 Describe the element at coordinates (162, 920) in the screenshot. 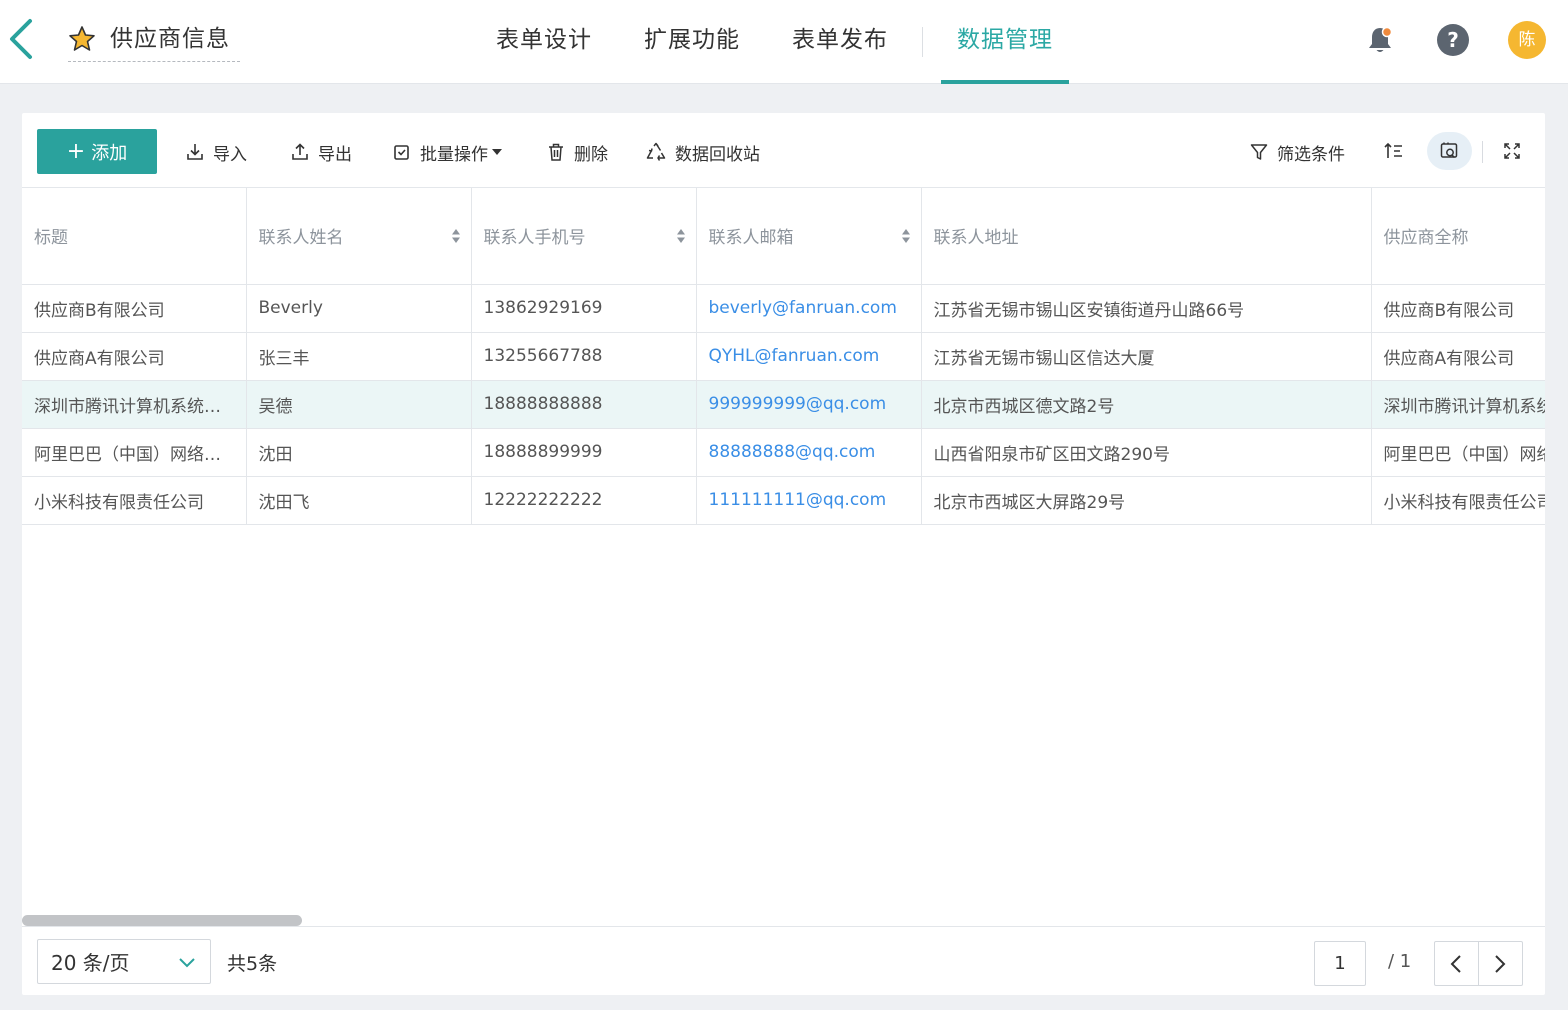

I see `horizontal-scrollbar` at that location.